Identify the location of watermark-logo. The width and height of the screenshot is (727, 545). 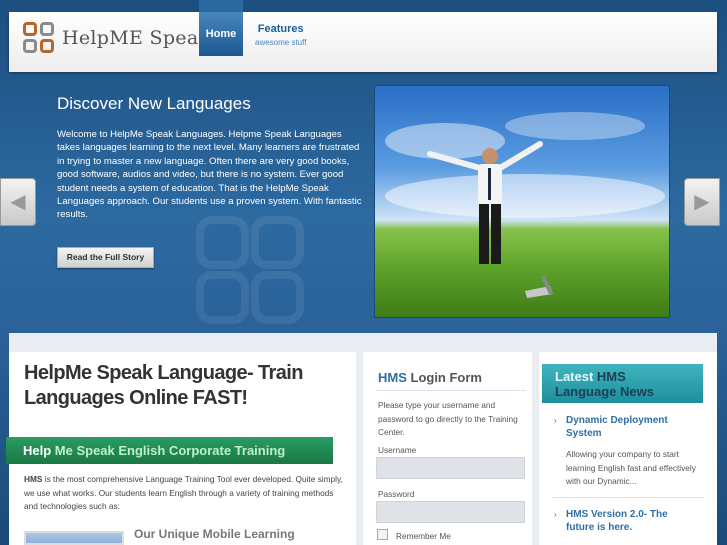
(250, 270).